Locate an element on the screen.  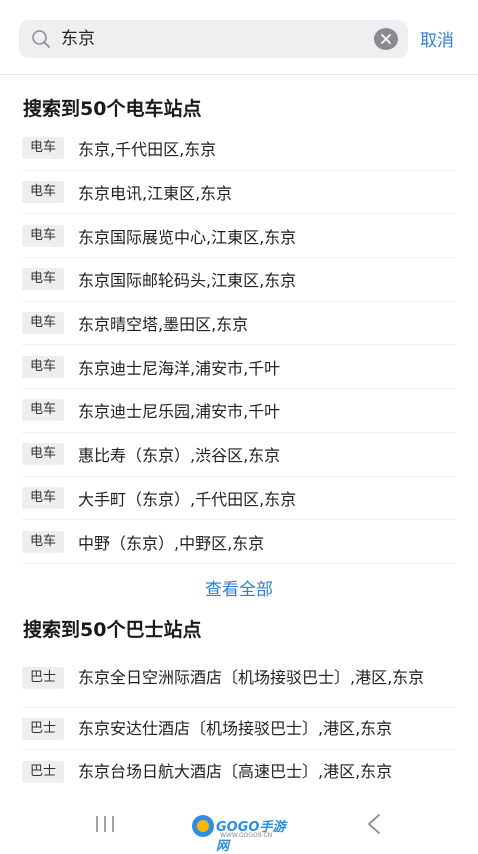
station-name: 东京国际邮轮码头,江東区,东京 is located at coordinates (187, 281).